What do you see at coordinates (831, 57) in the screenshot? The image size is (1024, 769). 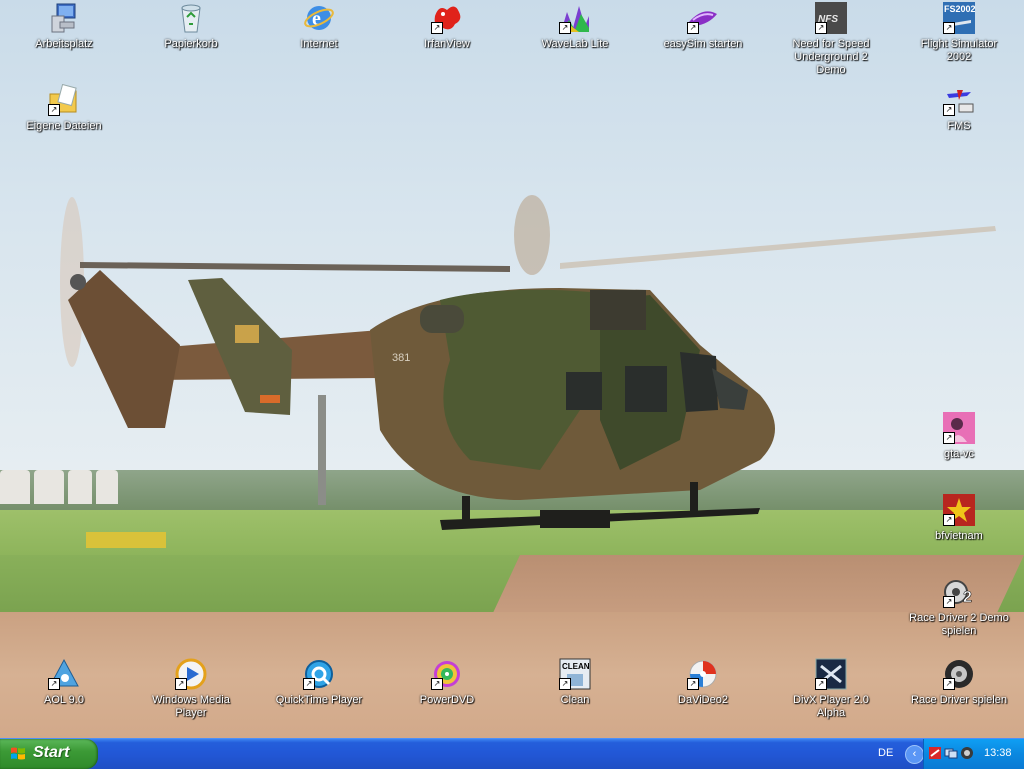 I see `desktop-icon-label: Need for Speed Underground 2 Demo` at bounding box center [831, 57].